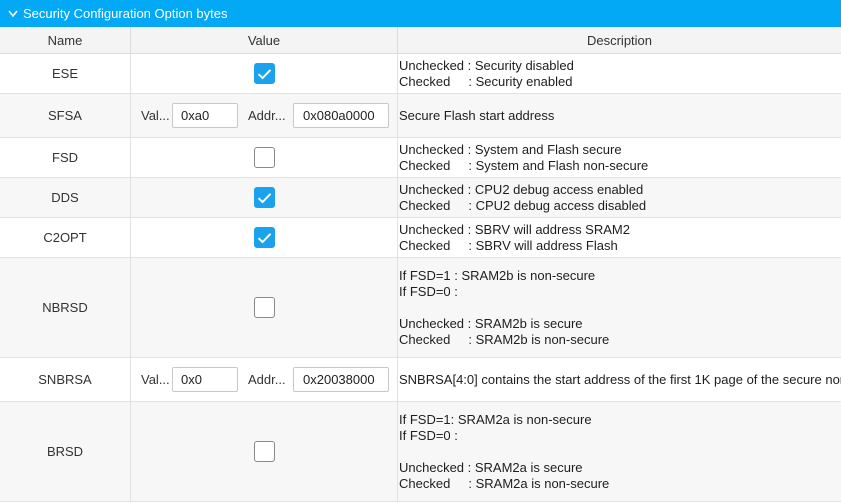 The width and height of the screenshot is (841, 503). I want to click on option-name: NBRSD, so click(65, 307).